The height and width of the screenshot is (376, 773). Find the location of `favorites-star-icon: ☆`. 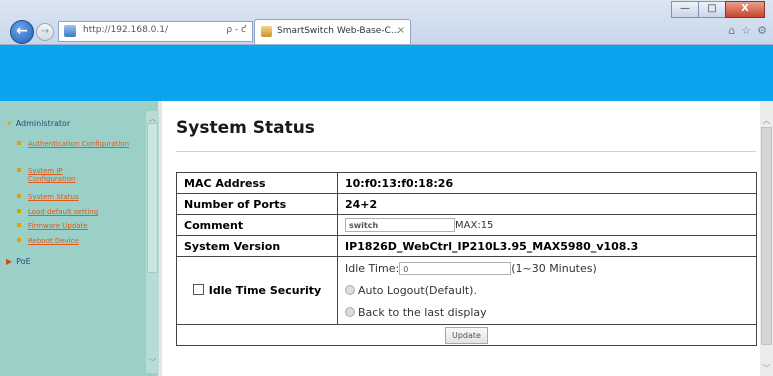

favorites-star-icon: ☆ is located at coordinates (746, 30).